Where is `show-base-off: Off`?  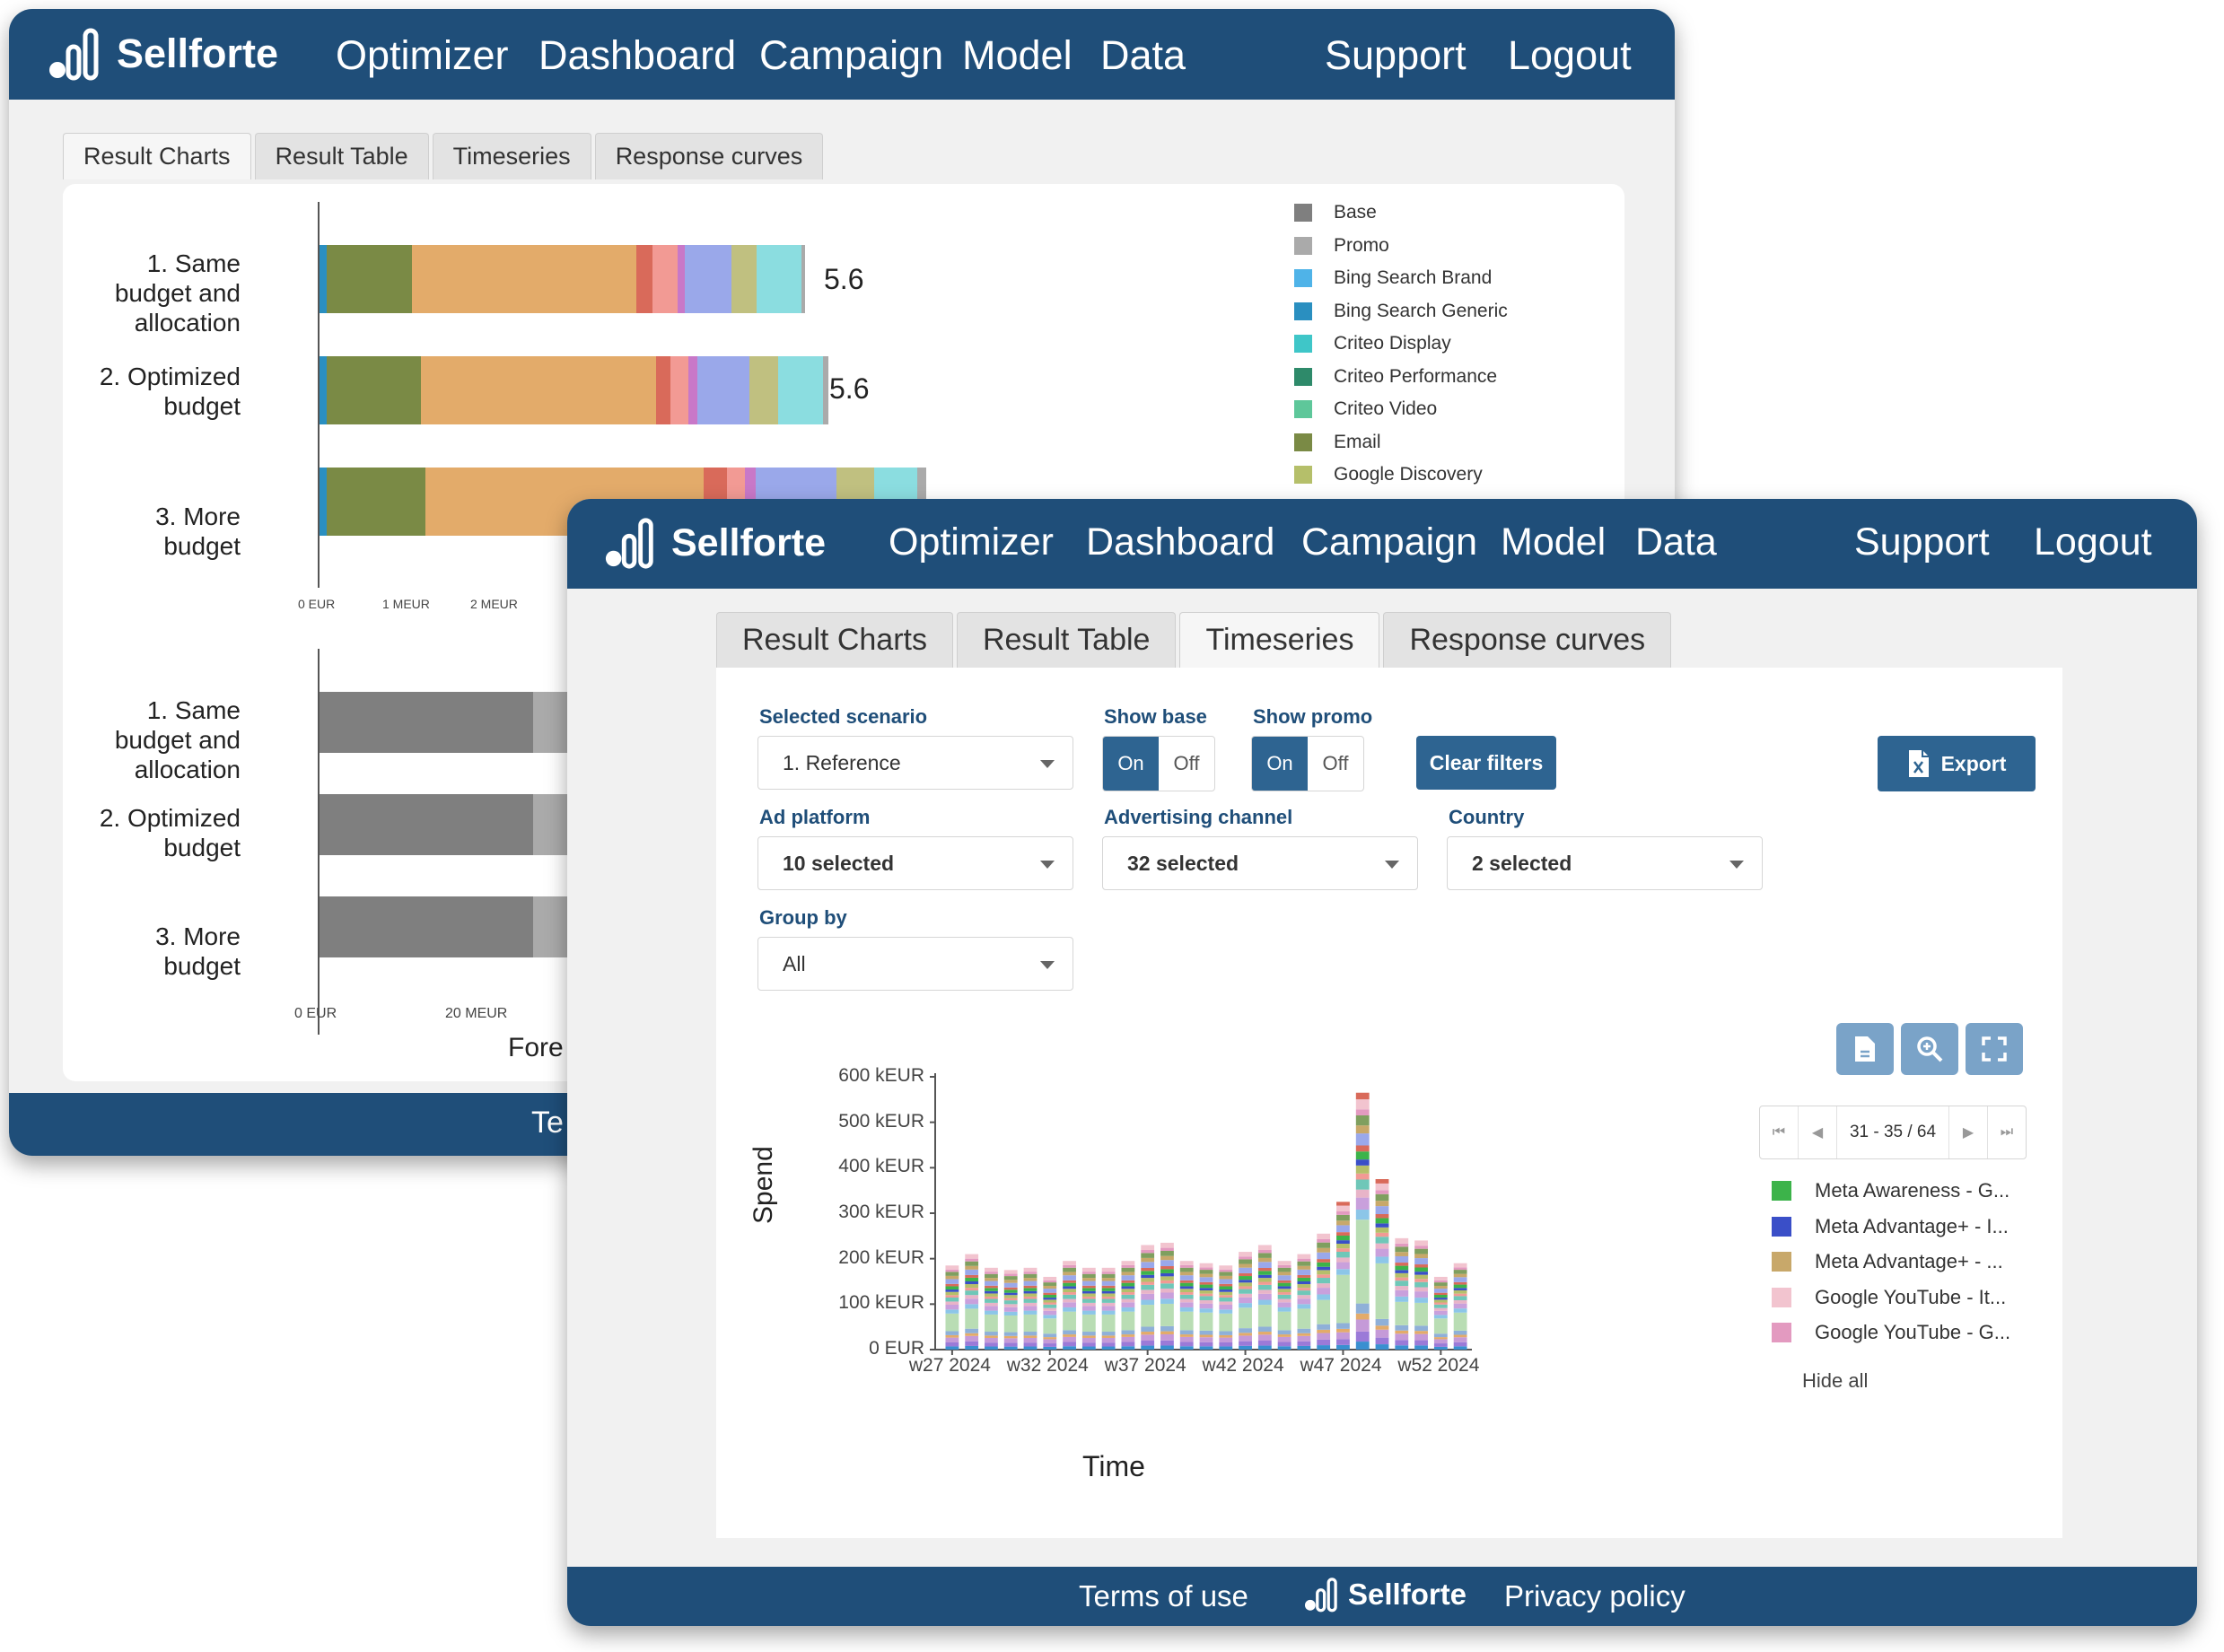
show-base-off: Off is located at coordinates (1187, 764).